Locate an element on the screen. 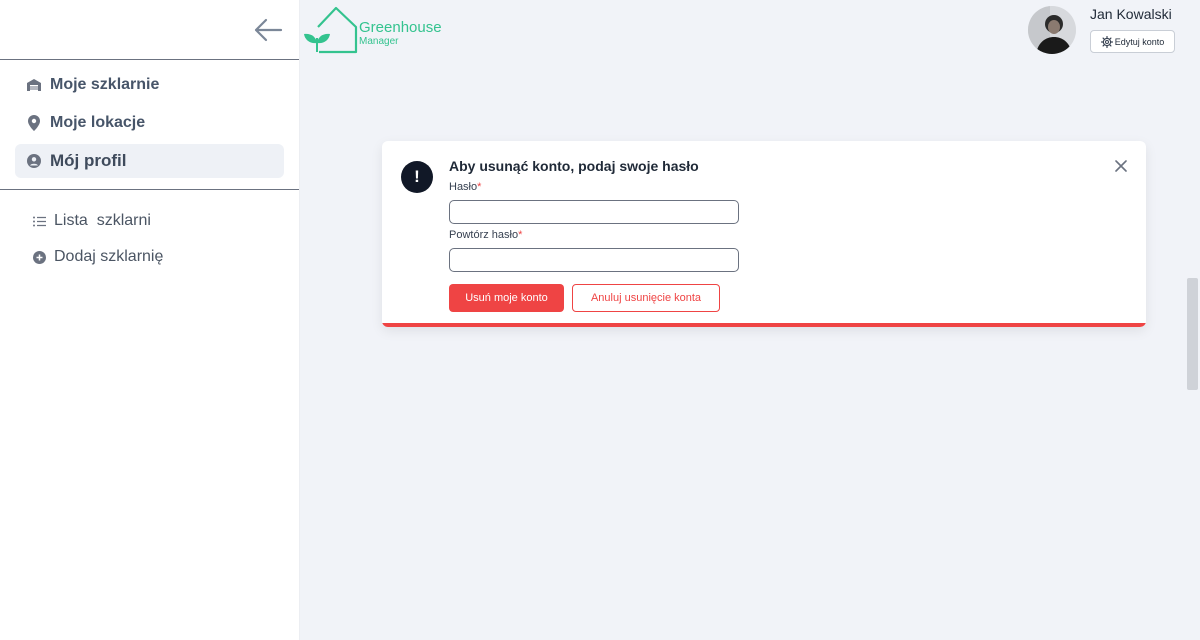 The width and height of the screenshot is (1200, 640). repeat-password-label: Powtórz hasło* is located at coordinates (485, 235).